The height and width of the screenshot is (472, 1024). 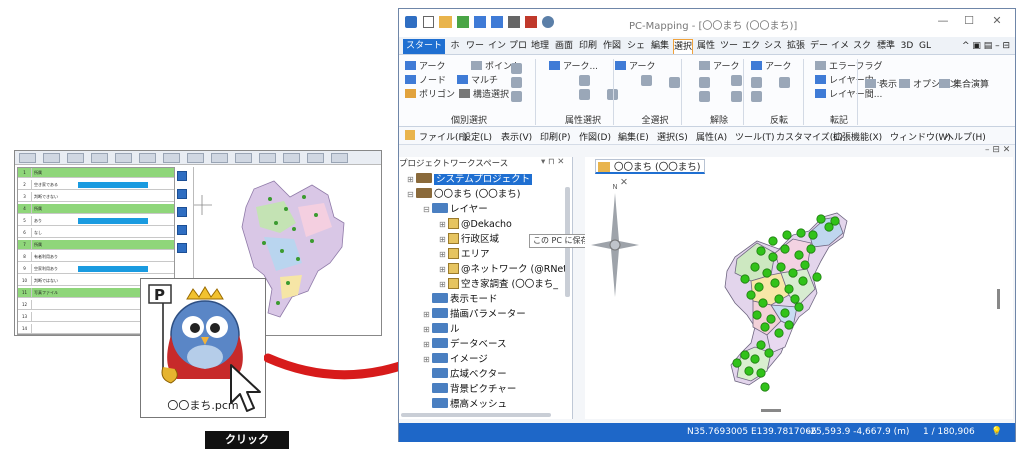 I want to click on menu-item-3: 印刷(P), so click(x=555, y=136).